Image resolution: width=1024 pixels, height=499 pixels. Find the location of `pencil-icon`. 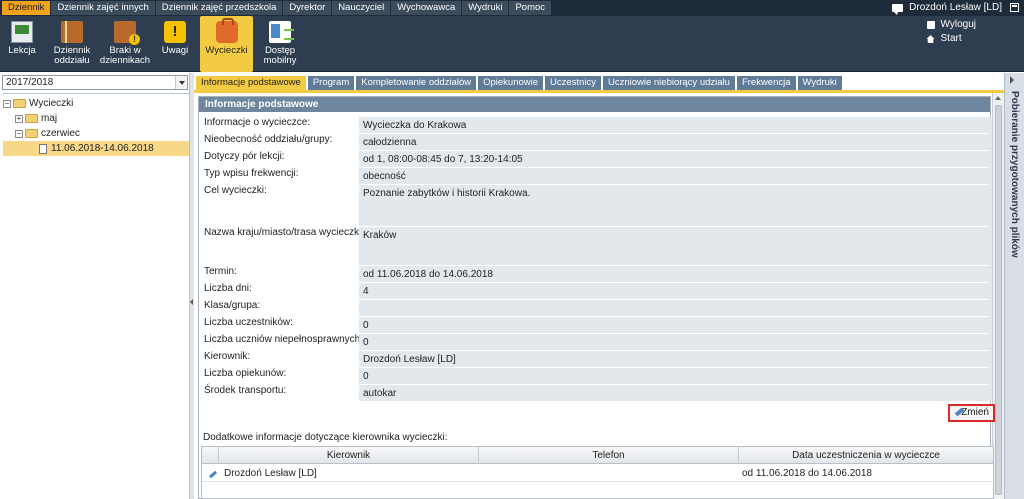

pencil-icon is located at coordinates (213, 474).